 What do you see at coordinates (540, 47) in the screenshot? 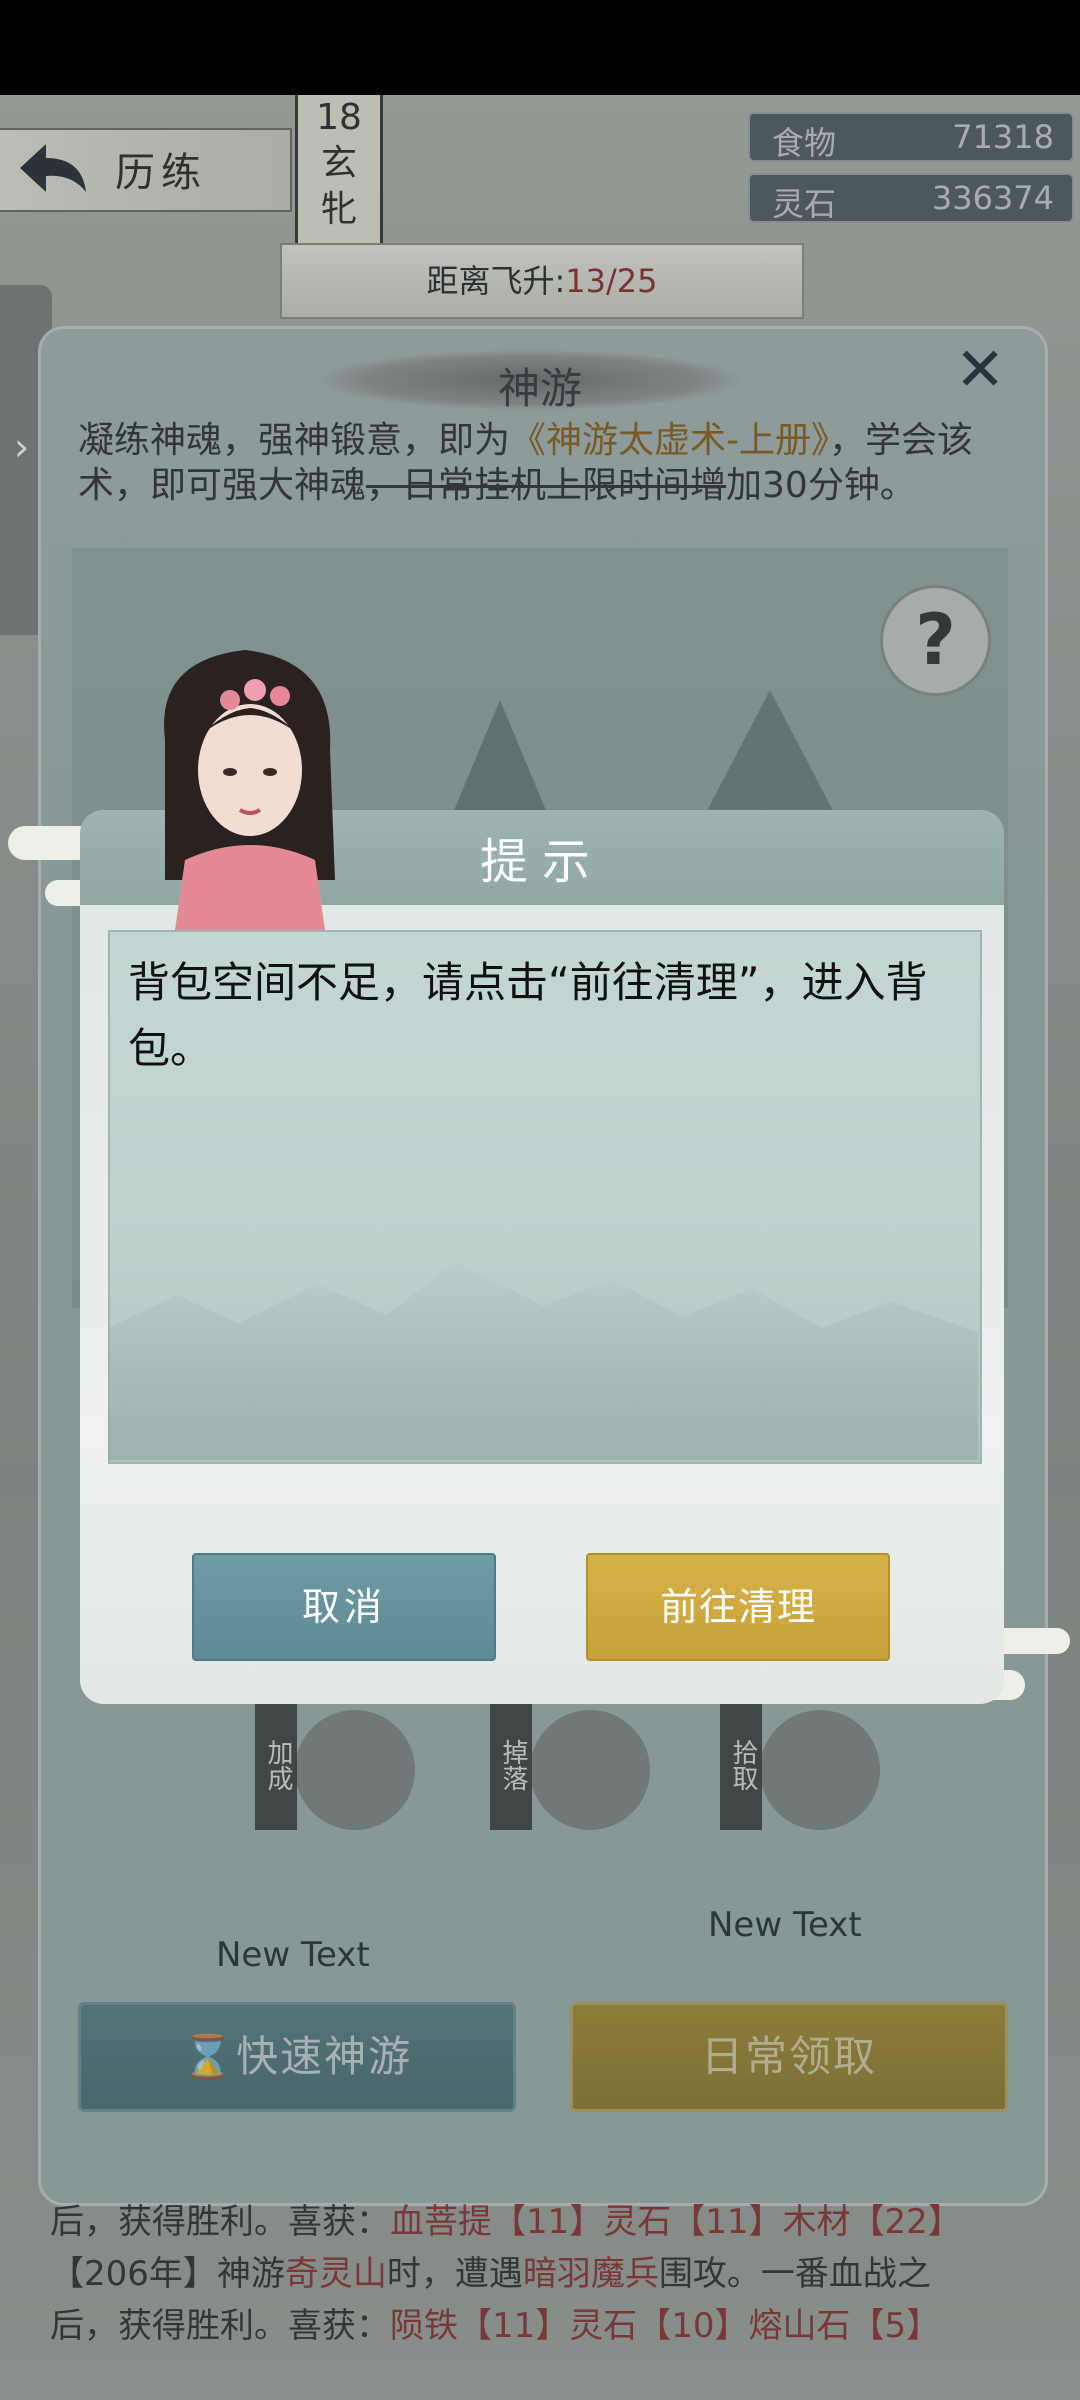
I see `status-bar` at bounding box center [540, 47].